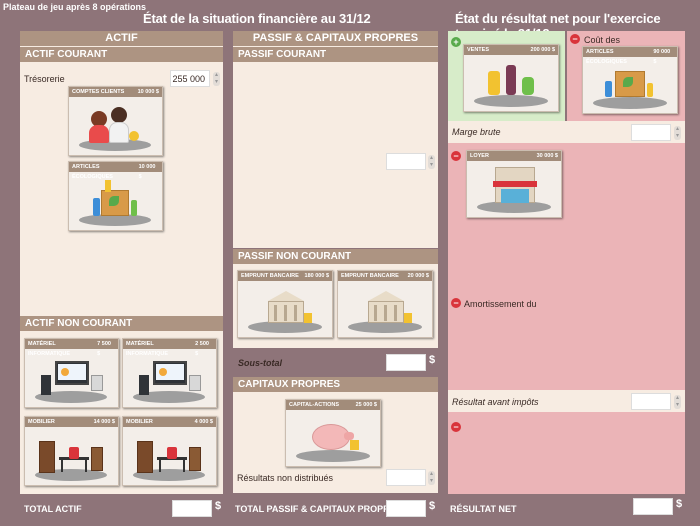  What do you see at coordinates (335, 139) in the screenshot?
I see `current-liabilities-panel` at bounding box center [335, 139].